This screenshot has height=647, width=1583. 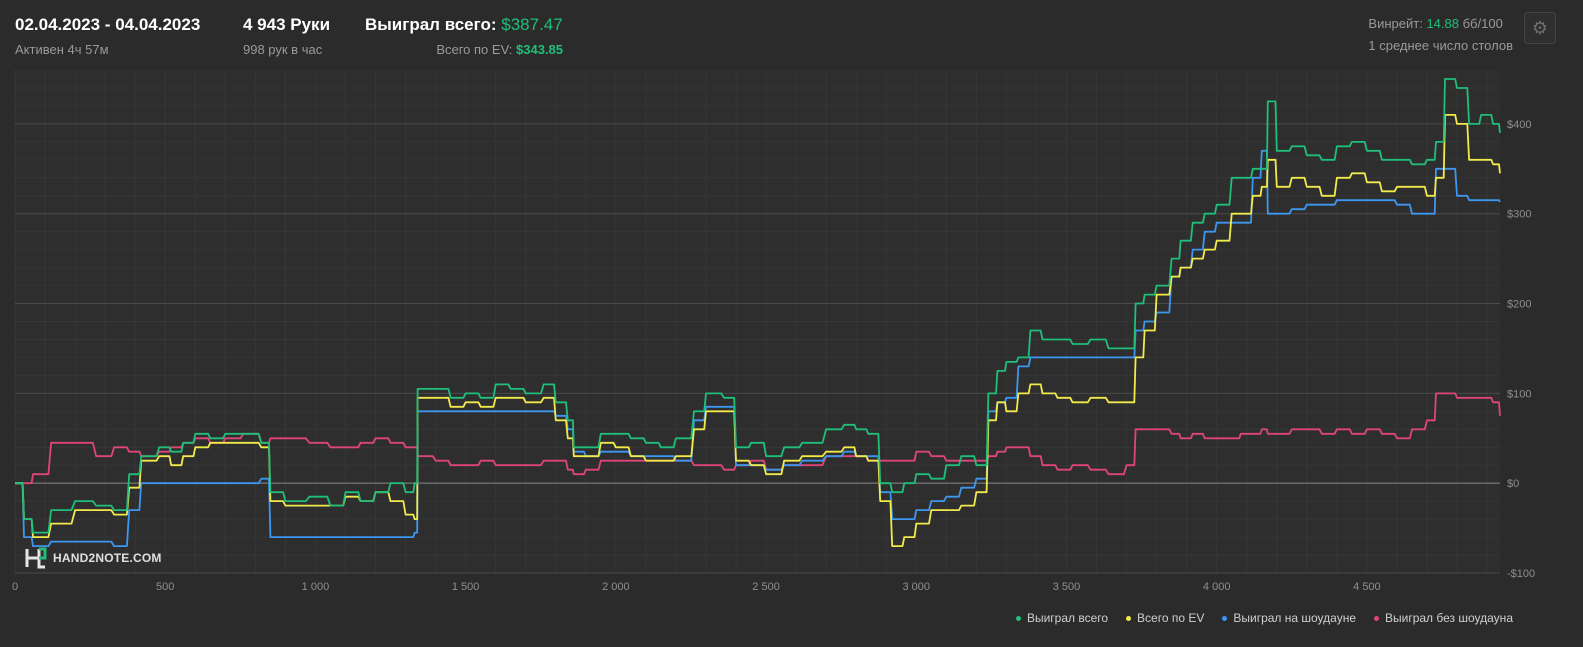 I want to click on legend-item-showdown: Выиграл на шоудауне, so click(x=1289, y=618).